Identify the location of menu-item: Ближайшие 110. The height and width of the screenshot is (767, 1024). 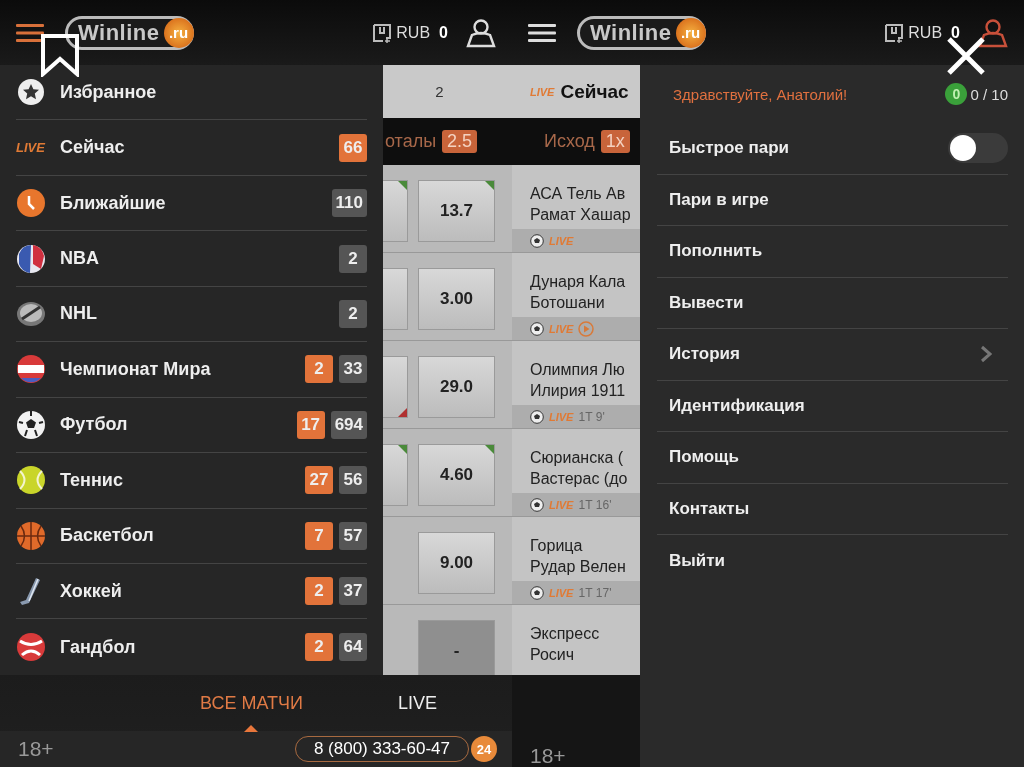
(191, 203).